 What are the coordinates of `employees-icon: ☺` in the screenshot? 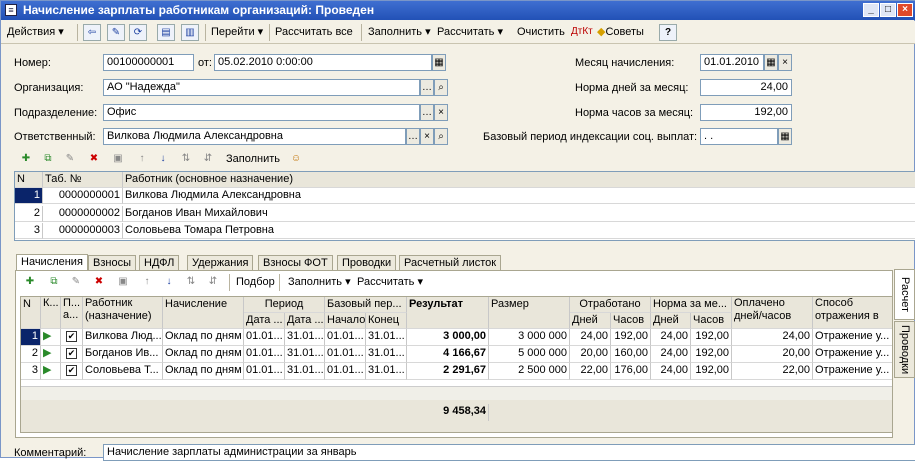 It's located at (296, 159).